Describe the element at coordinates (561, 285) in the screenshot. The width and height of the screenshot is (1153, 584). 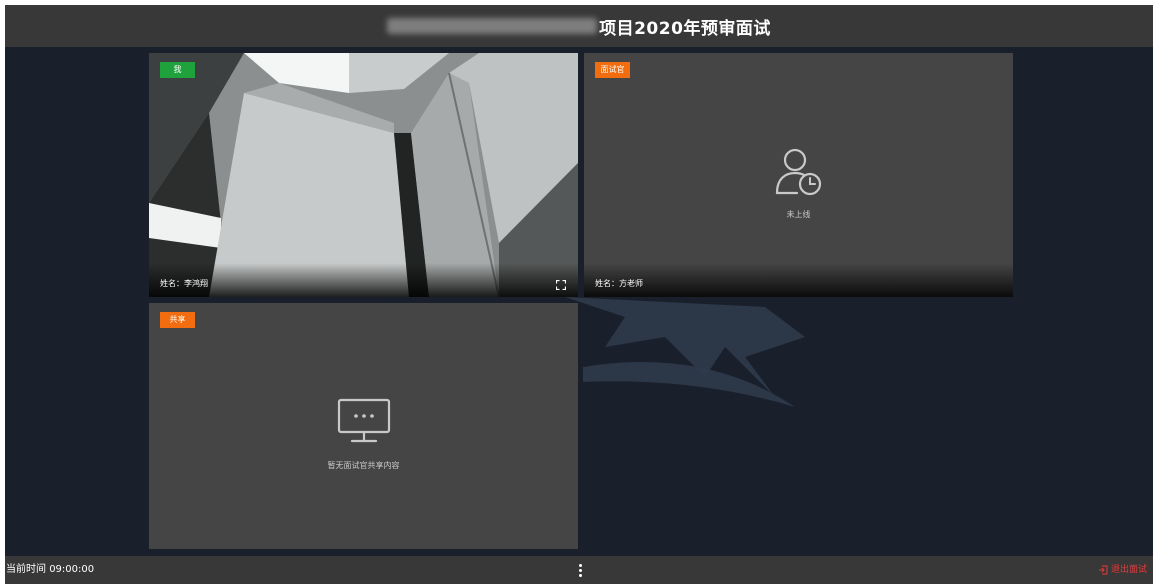
I see `fullscreen-icon` at that location.